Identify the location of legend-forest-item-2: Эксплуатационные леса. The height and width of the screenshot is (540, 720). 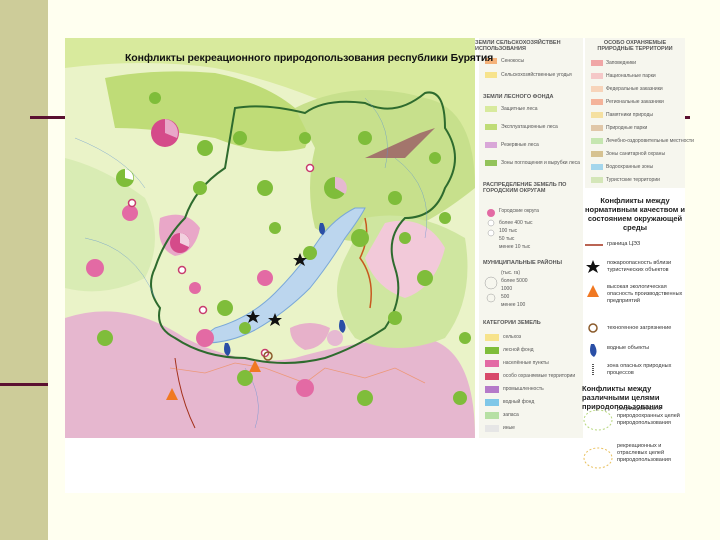
(529, 127).